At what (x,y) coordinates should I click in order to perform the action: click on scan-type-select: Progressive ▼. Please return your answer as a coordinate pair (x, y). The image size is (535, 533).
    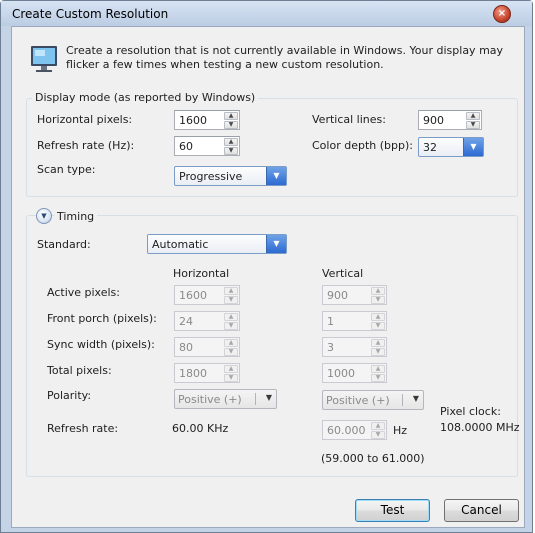
    Looking at the image, I should click on (230, 176).